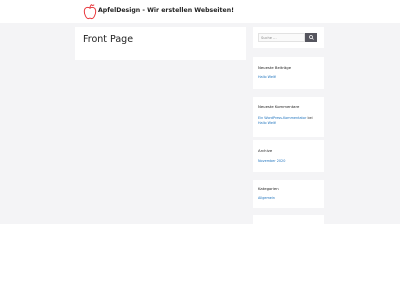 The image size is (400, 300). What do you see at coordinates (166, 10) in the screenshot?
I see `site-title-link: ApfelDesign - Wir erstellen Webseiten!` at bounding box center [166, 10].